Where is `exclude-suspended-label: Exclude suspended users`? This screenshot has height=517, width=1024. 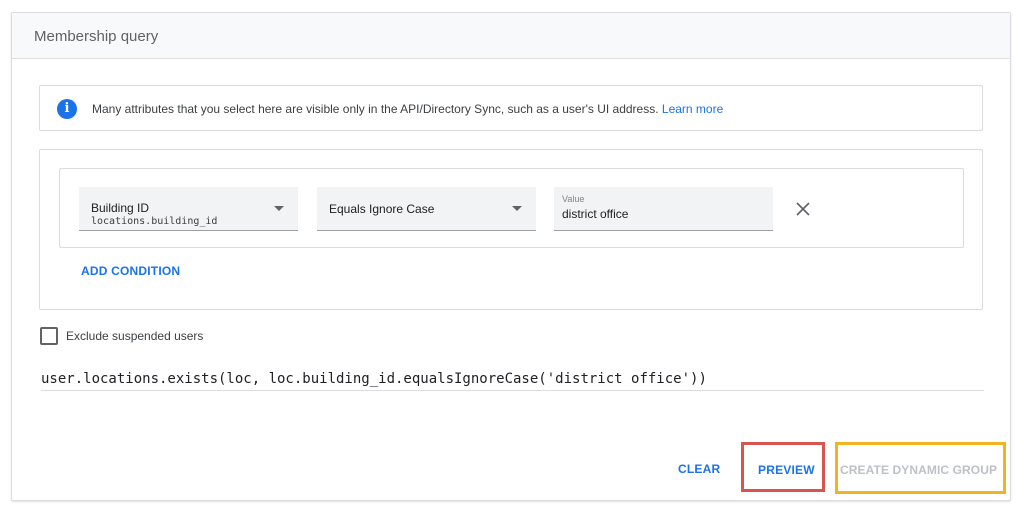 exclude-suspended-label: Exclude suspended users is located at coordinates (135, 336).